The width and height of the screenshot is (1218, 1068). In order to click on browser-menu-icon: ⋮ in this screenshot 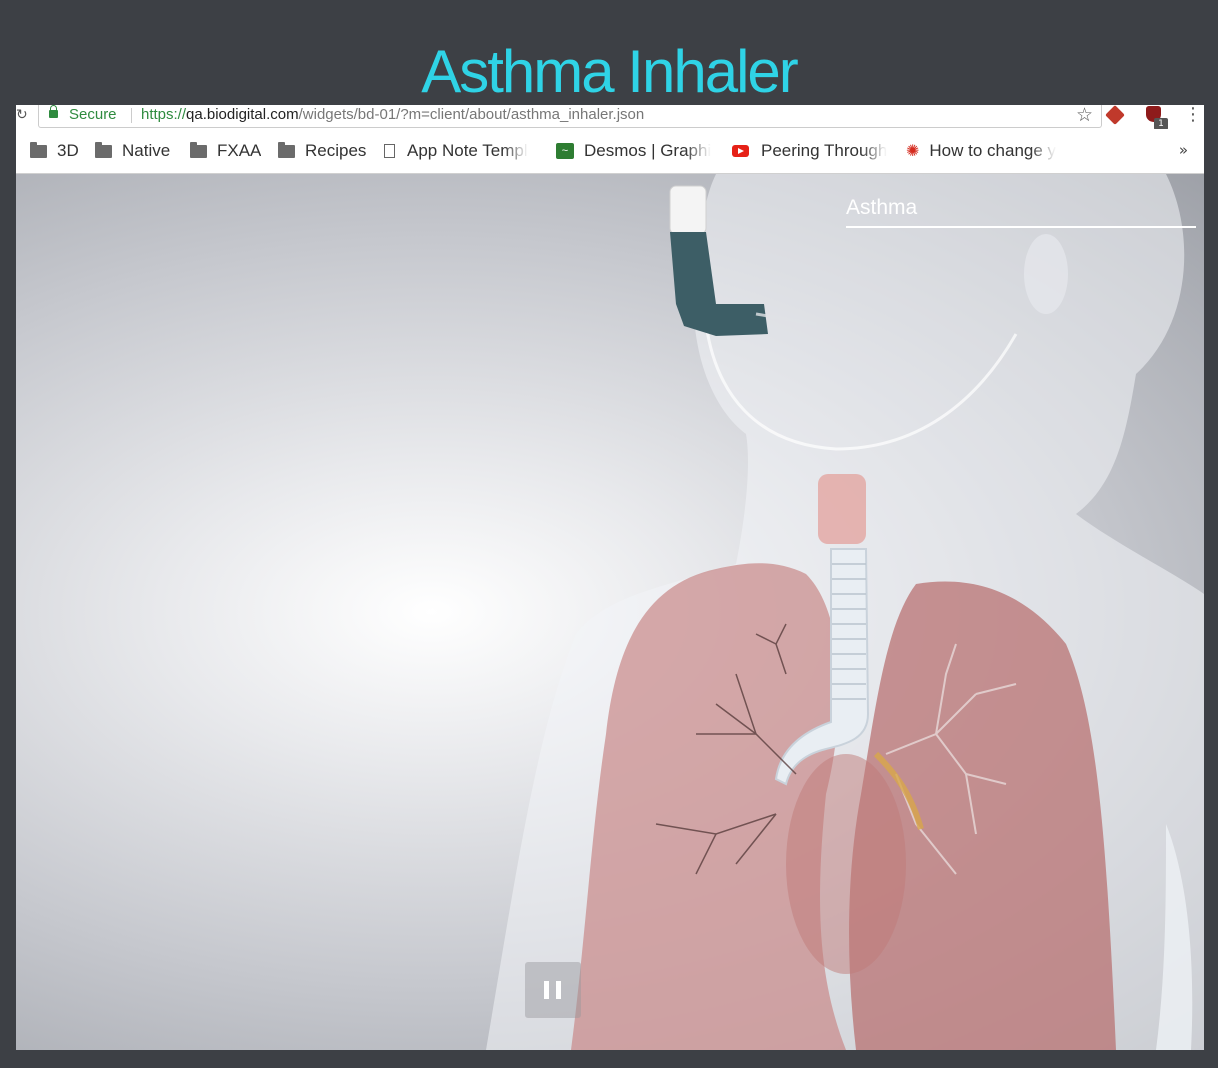, I will do `click(1193, 115)`.